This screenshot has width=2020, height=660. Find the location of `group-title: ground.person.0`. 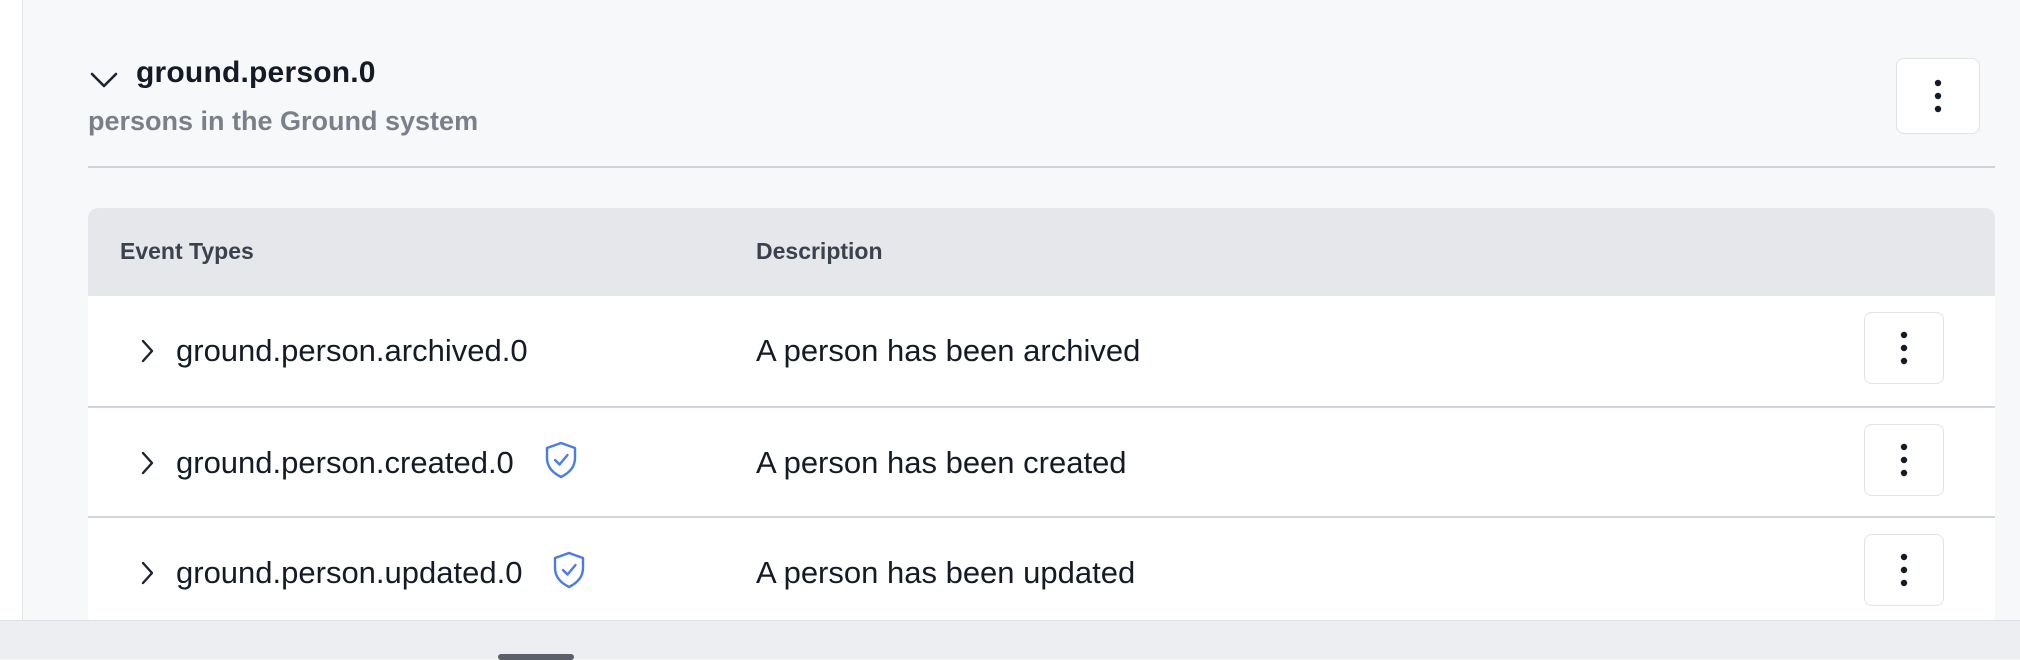

group-title: ground.person.0 is located at coordinates (256, 72).